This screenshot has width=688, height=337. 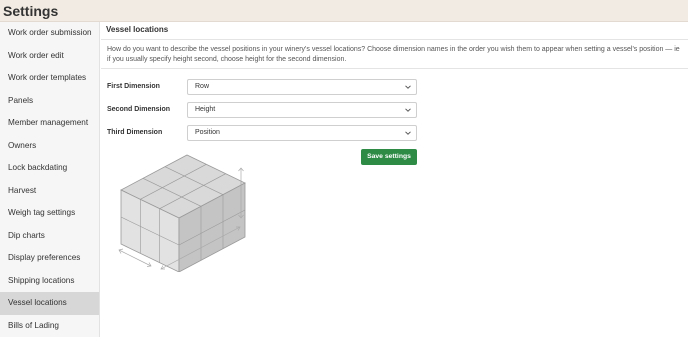 What do you see at coordinates (49, 101) in the screenshot?
I see `sidebar-item-panels: Panels` at bounding box center [49, 101].